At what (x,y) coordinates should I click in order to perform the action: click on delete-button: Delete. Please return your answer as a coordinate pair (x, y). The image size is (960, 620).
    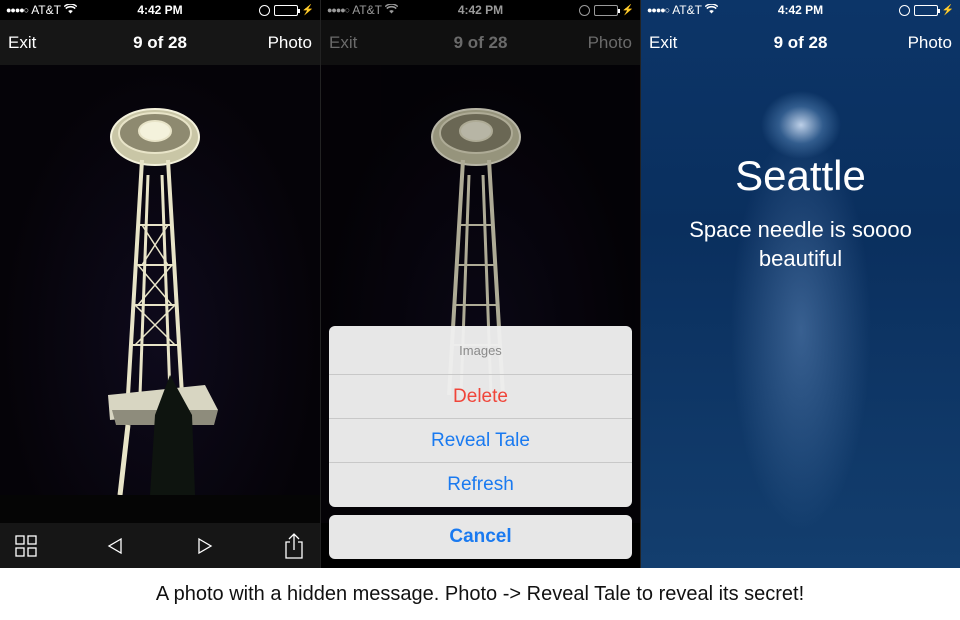
    Looking at the image, I should click on (480, 397).